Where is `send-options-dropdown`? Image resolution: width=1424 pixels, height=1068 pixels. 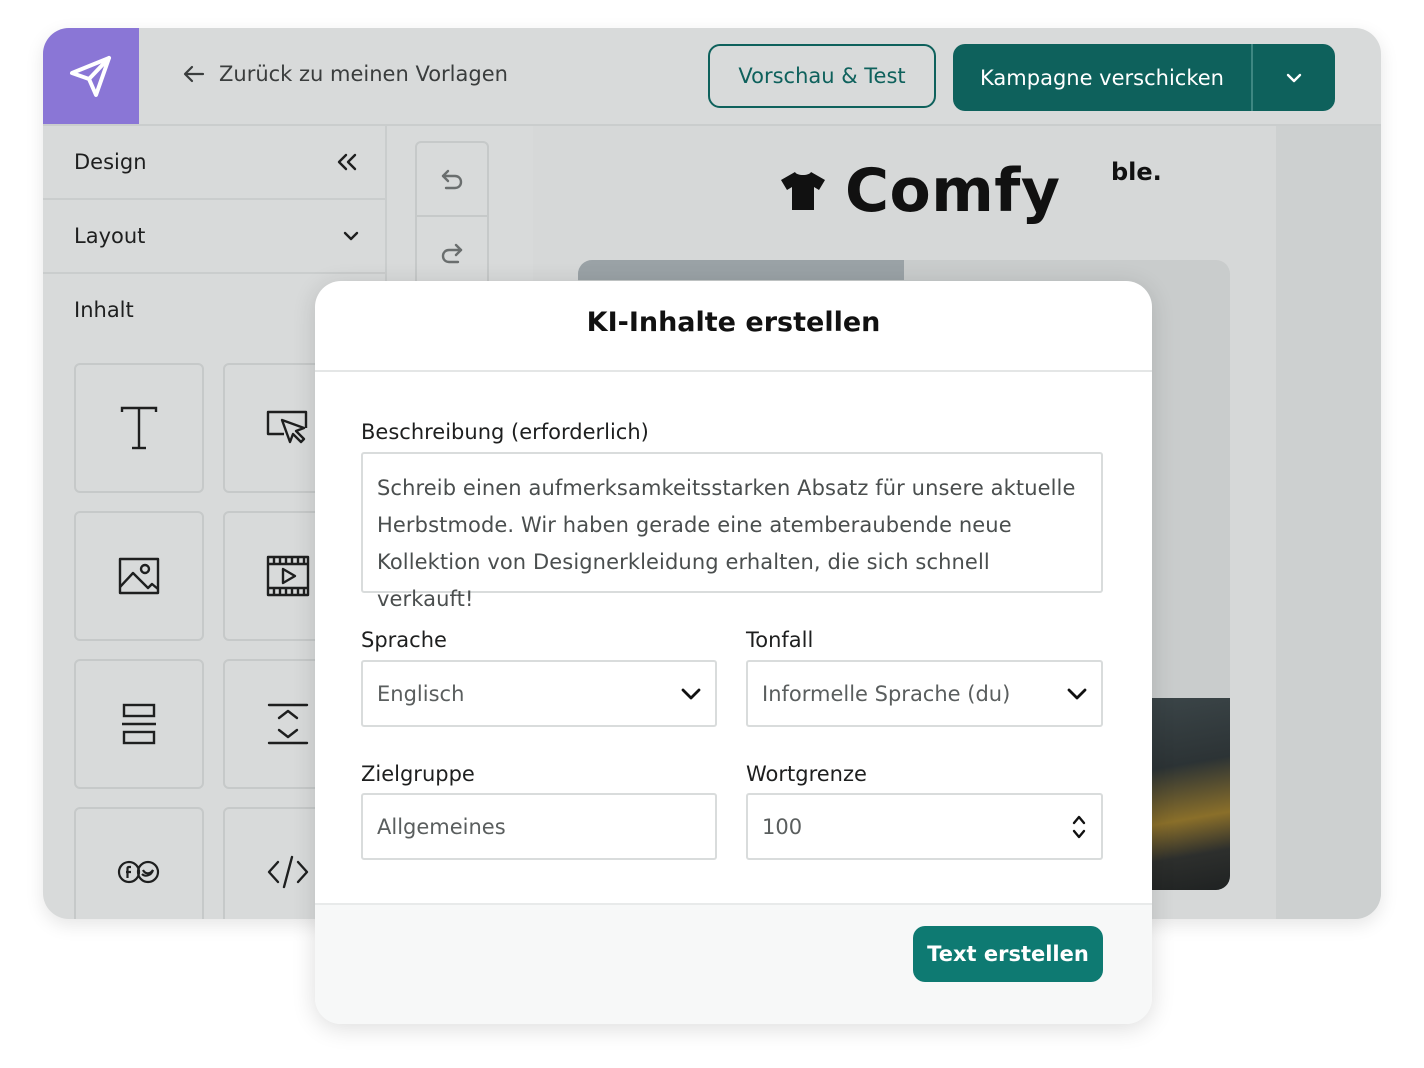 send-options-dropdown is located at coordinates (1294, 77).